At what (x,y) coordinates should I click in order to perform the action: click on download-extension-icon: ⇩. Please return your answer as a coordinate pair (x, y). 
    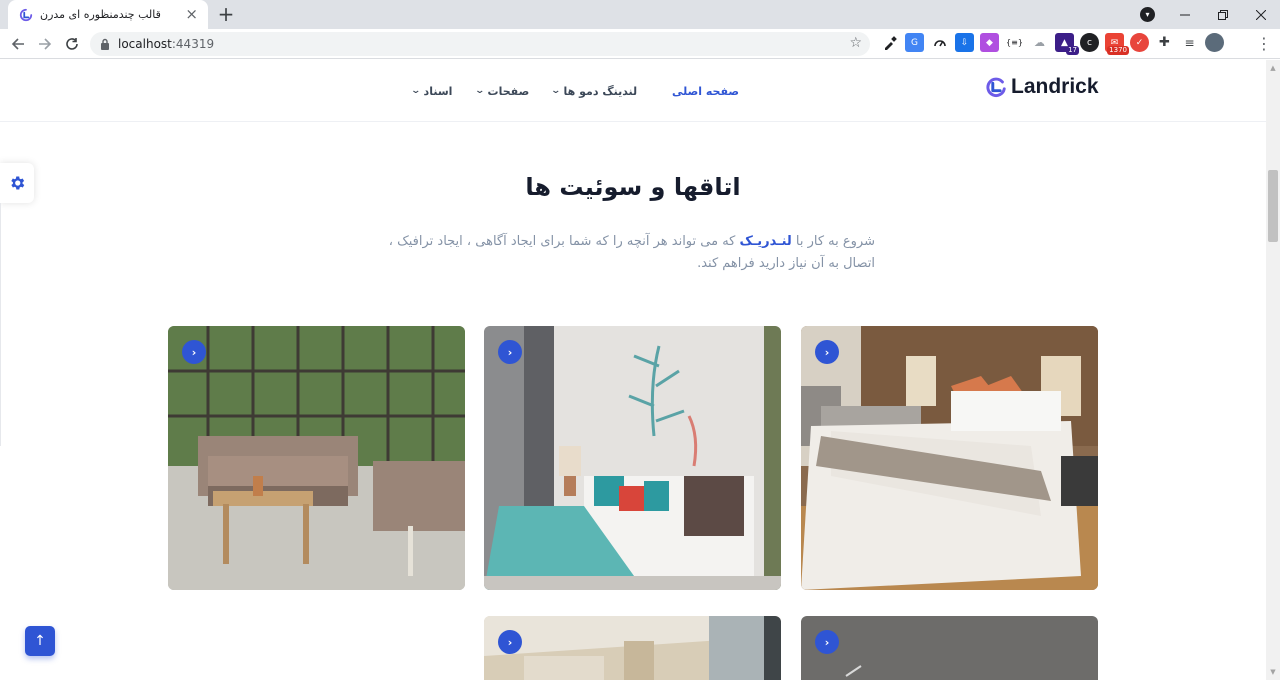
    Looking at the image, I should click on (964, 42).